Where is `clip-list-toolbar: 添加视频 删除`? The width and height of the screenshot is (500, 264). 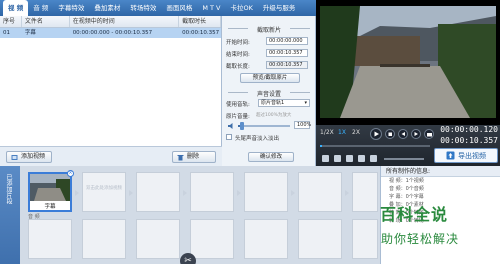 clip-list-toolbar: 添加视频 删除 is located at coordinates (111, 156).